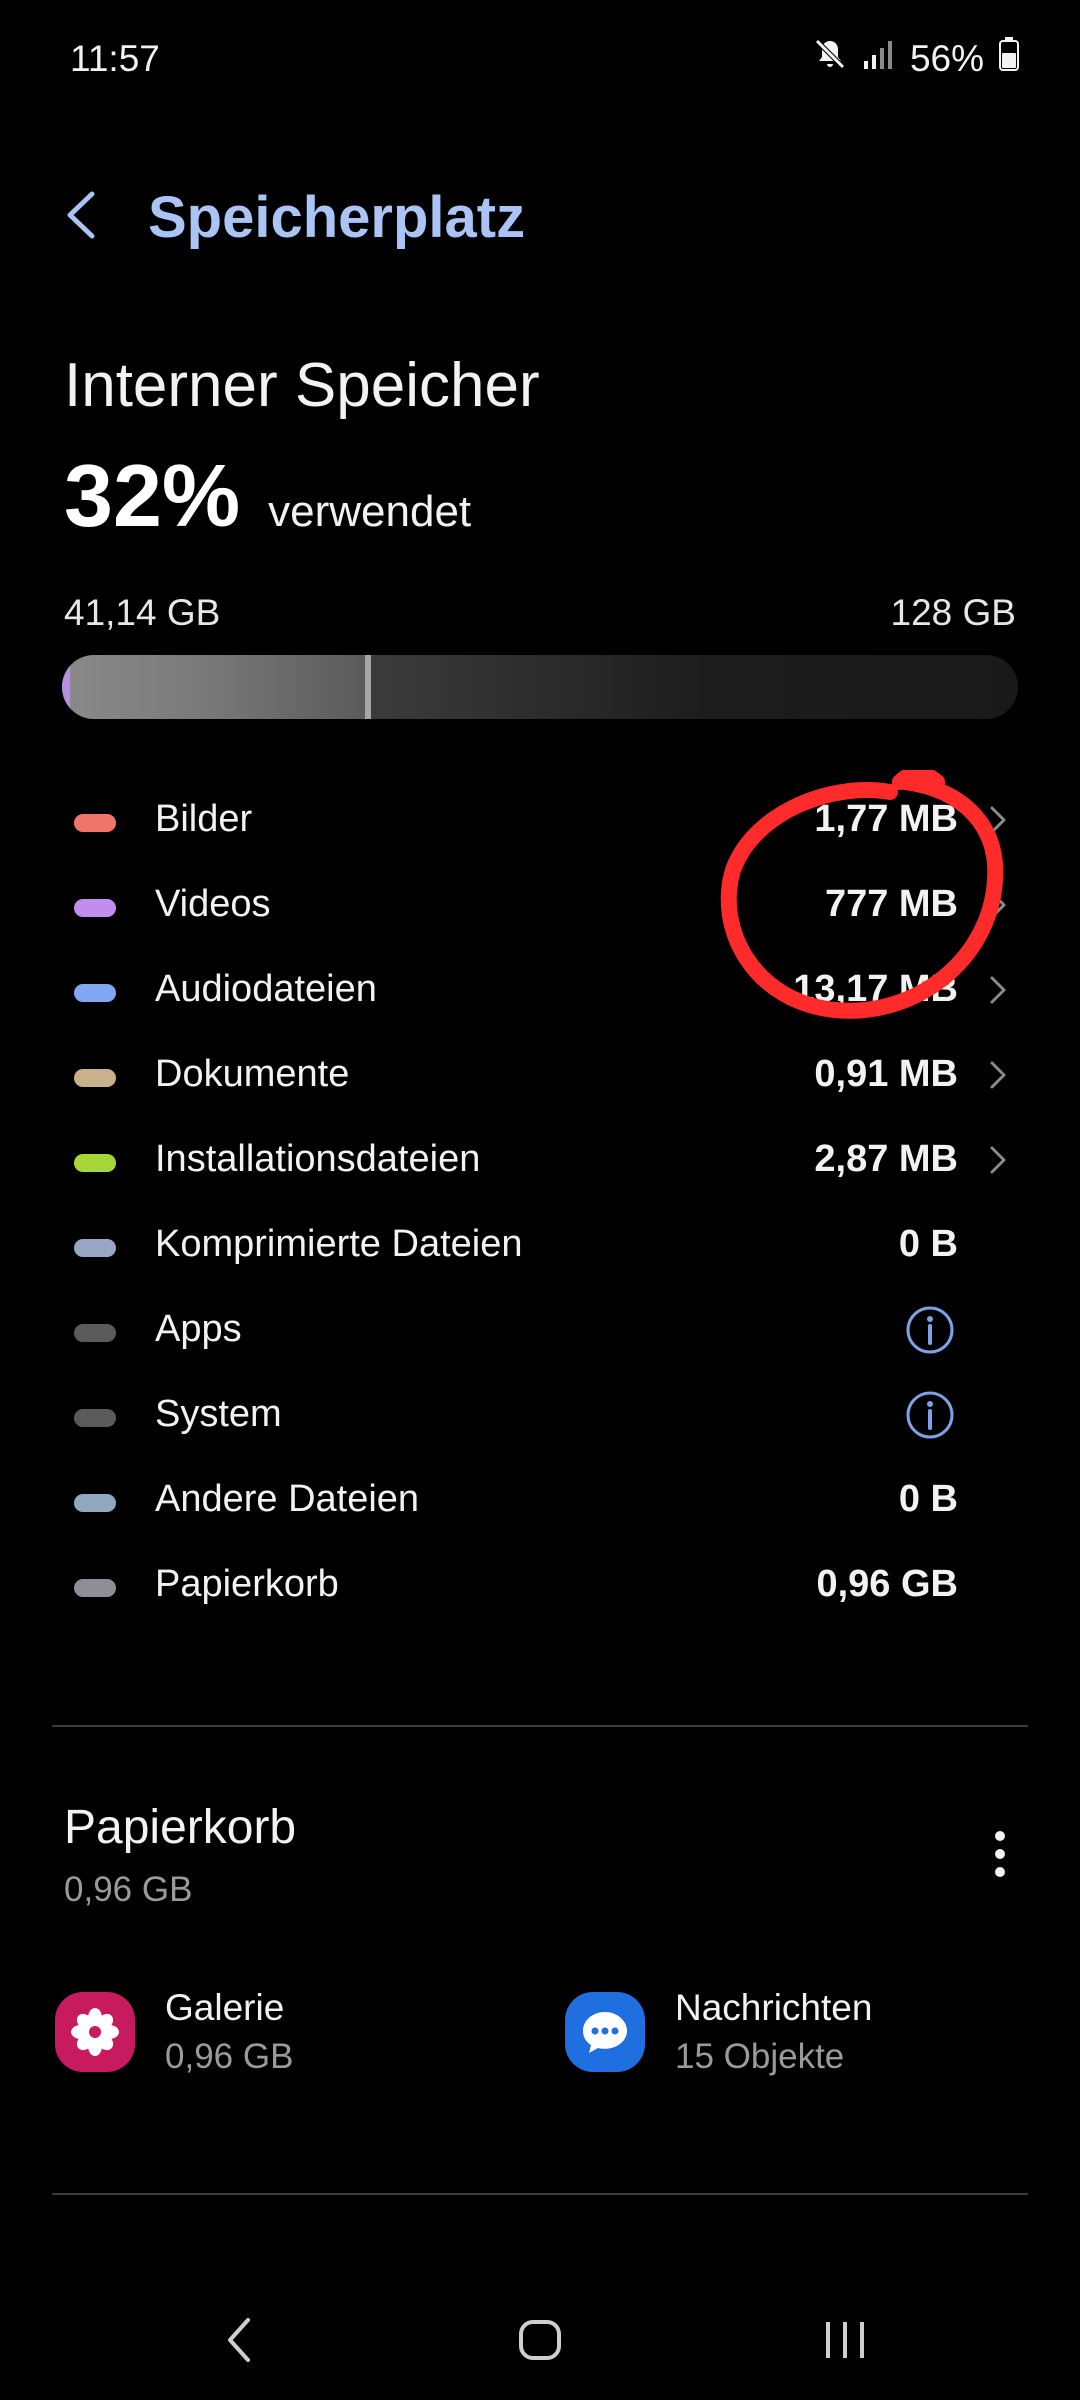 The image size is (1080, 2400). I want to click on category-label: Komprimierte Dateien, so click(339, 1244).